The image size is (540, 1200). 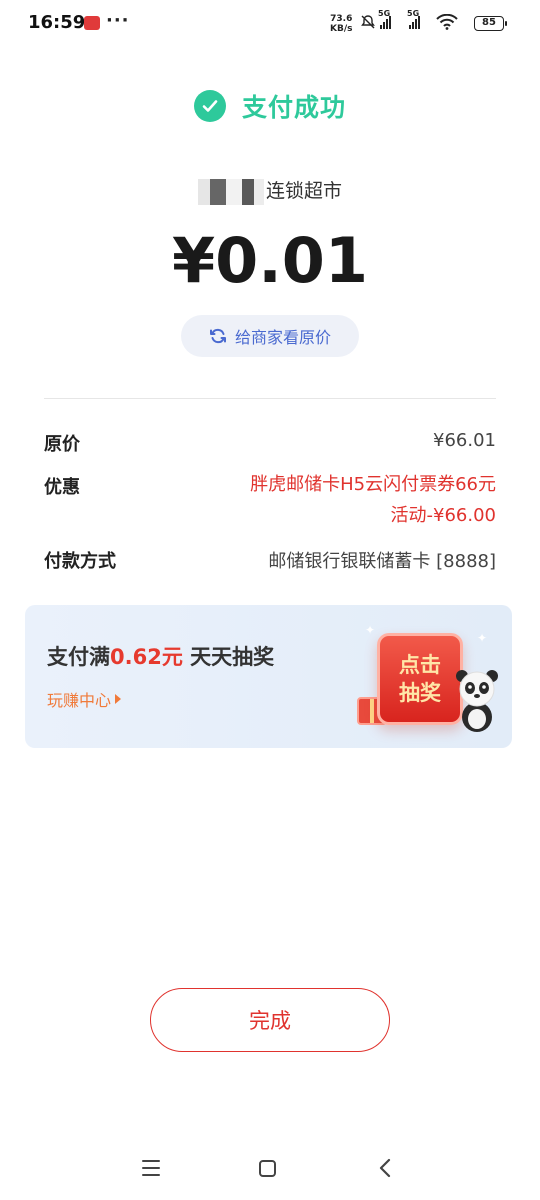 What do you see at coordinates (270, 1020) in the screenshot?
I see `done-button: 完成` at bounding box center [270, 1020].